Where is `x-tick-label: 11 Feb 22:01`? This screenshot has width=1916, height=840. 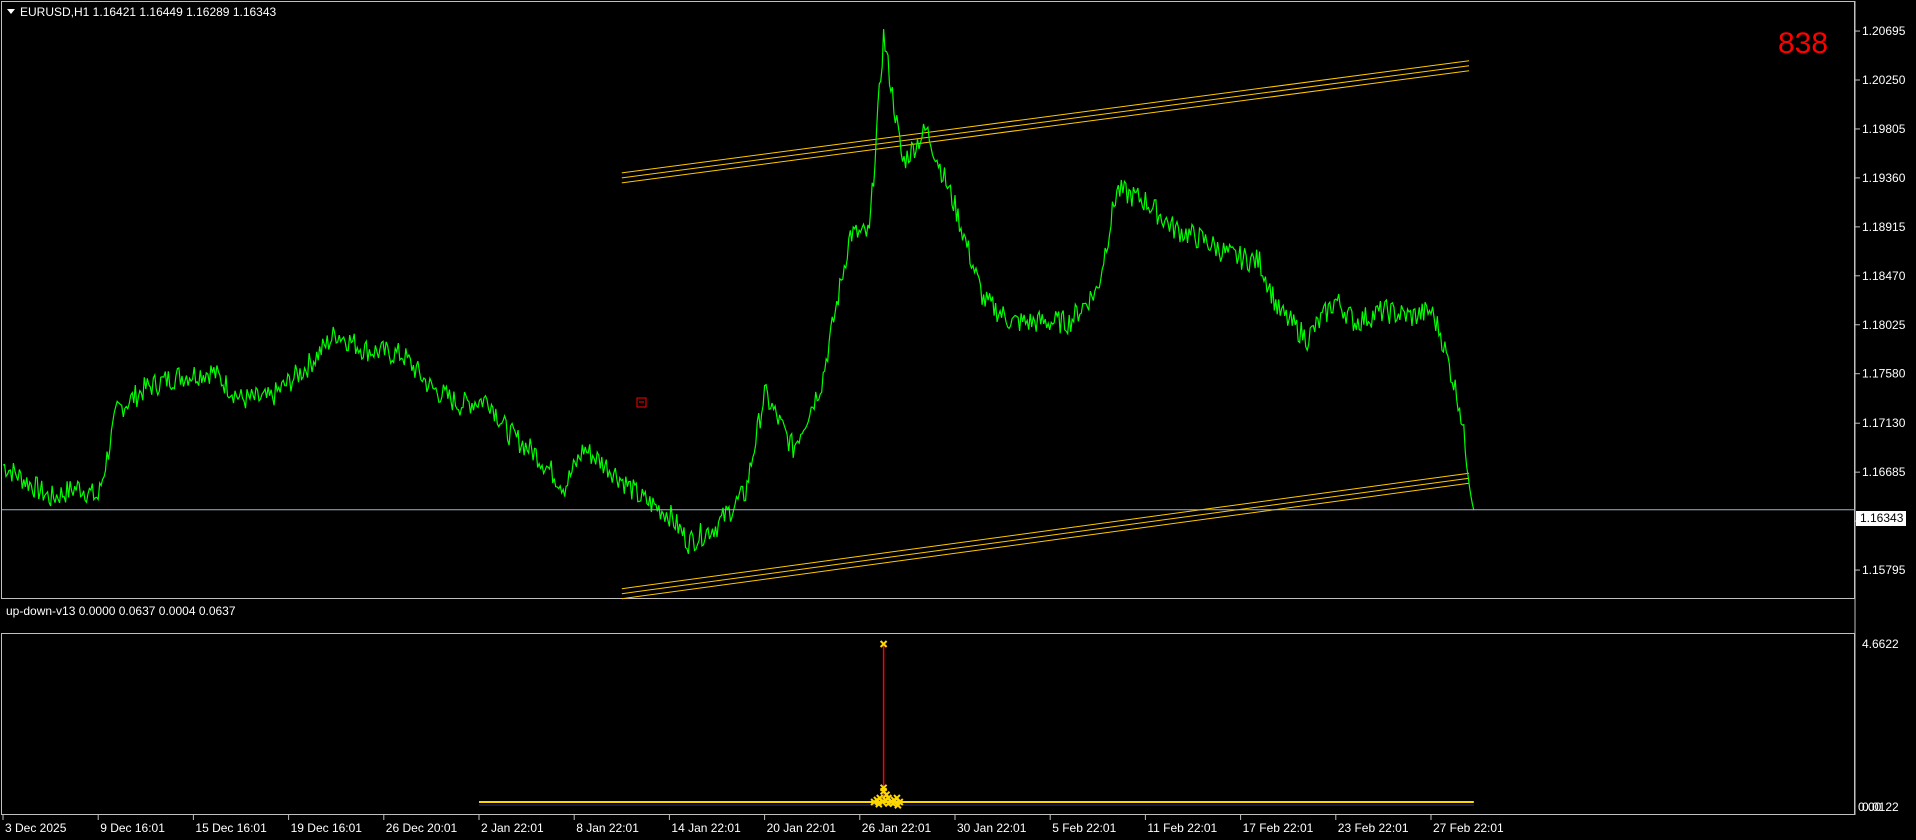
x-tick-label: 11 Feb 22:01 is located at coordinates (1182, 828).